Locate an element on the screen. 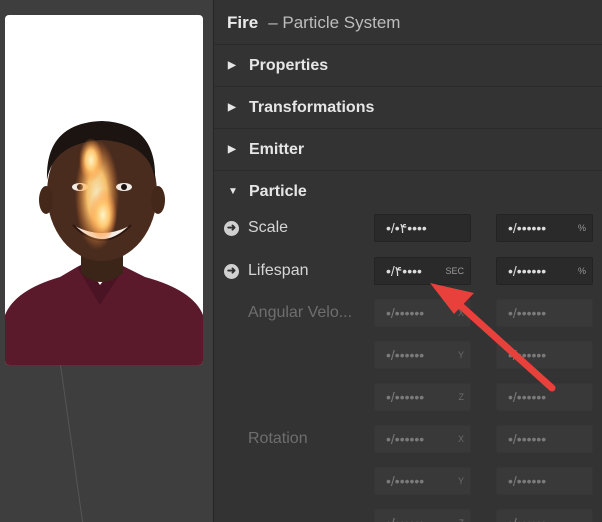 This screenshot has width=602, height=522. angular-velocity-x-variance-field: •/•••••• is located at coordinates (544, 313).